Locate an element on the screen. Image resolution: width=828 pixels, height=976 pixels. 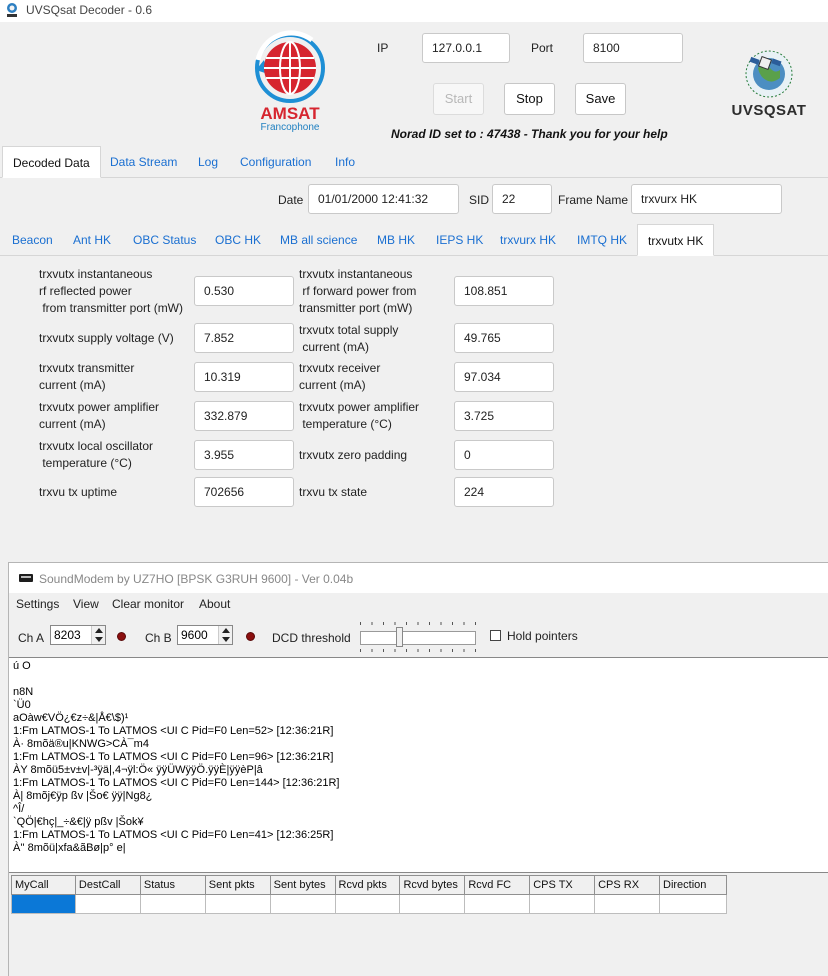
column-header: Direction is located at coordinates (693, 885).